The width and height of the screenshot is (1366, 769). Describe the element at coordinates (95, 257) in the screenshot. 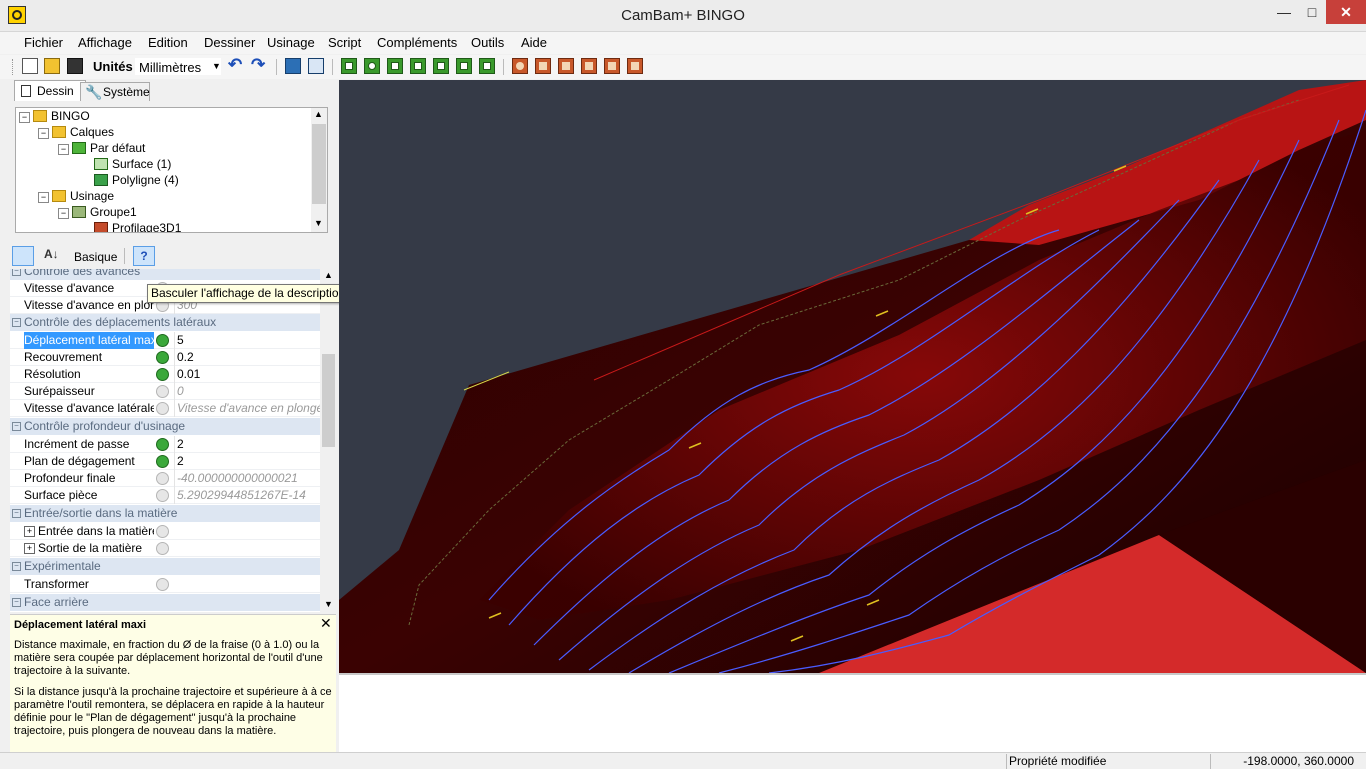

I see `basic-toggle: Basique` at that location.